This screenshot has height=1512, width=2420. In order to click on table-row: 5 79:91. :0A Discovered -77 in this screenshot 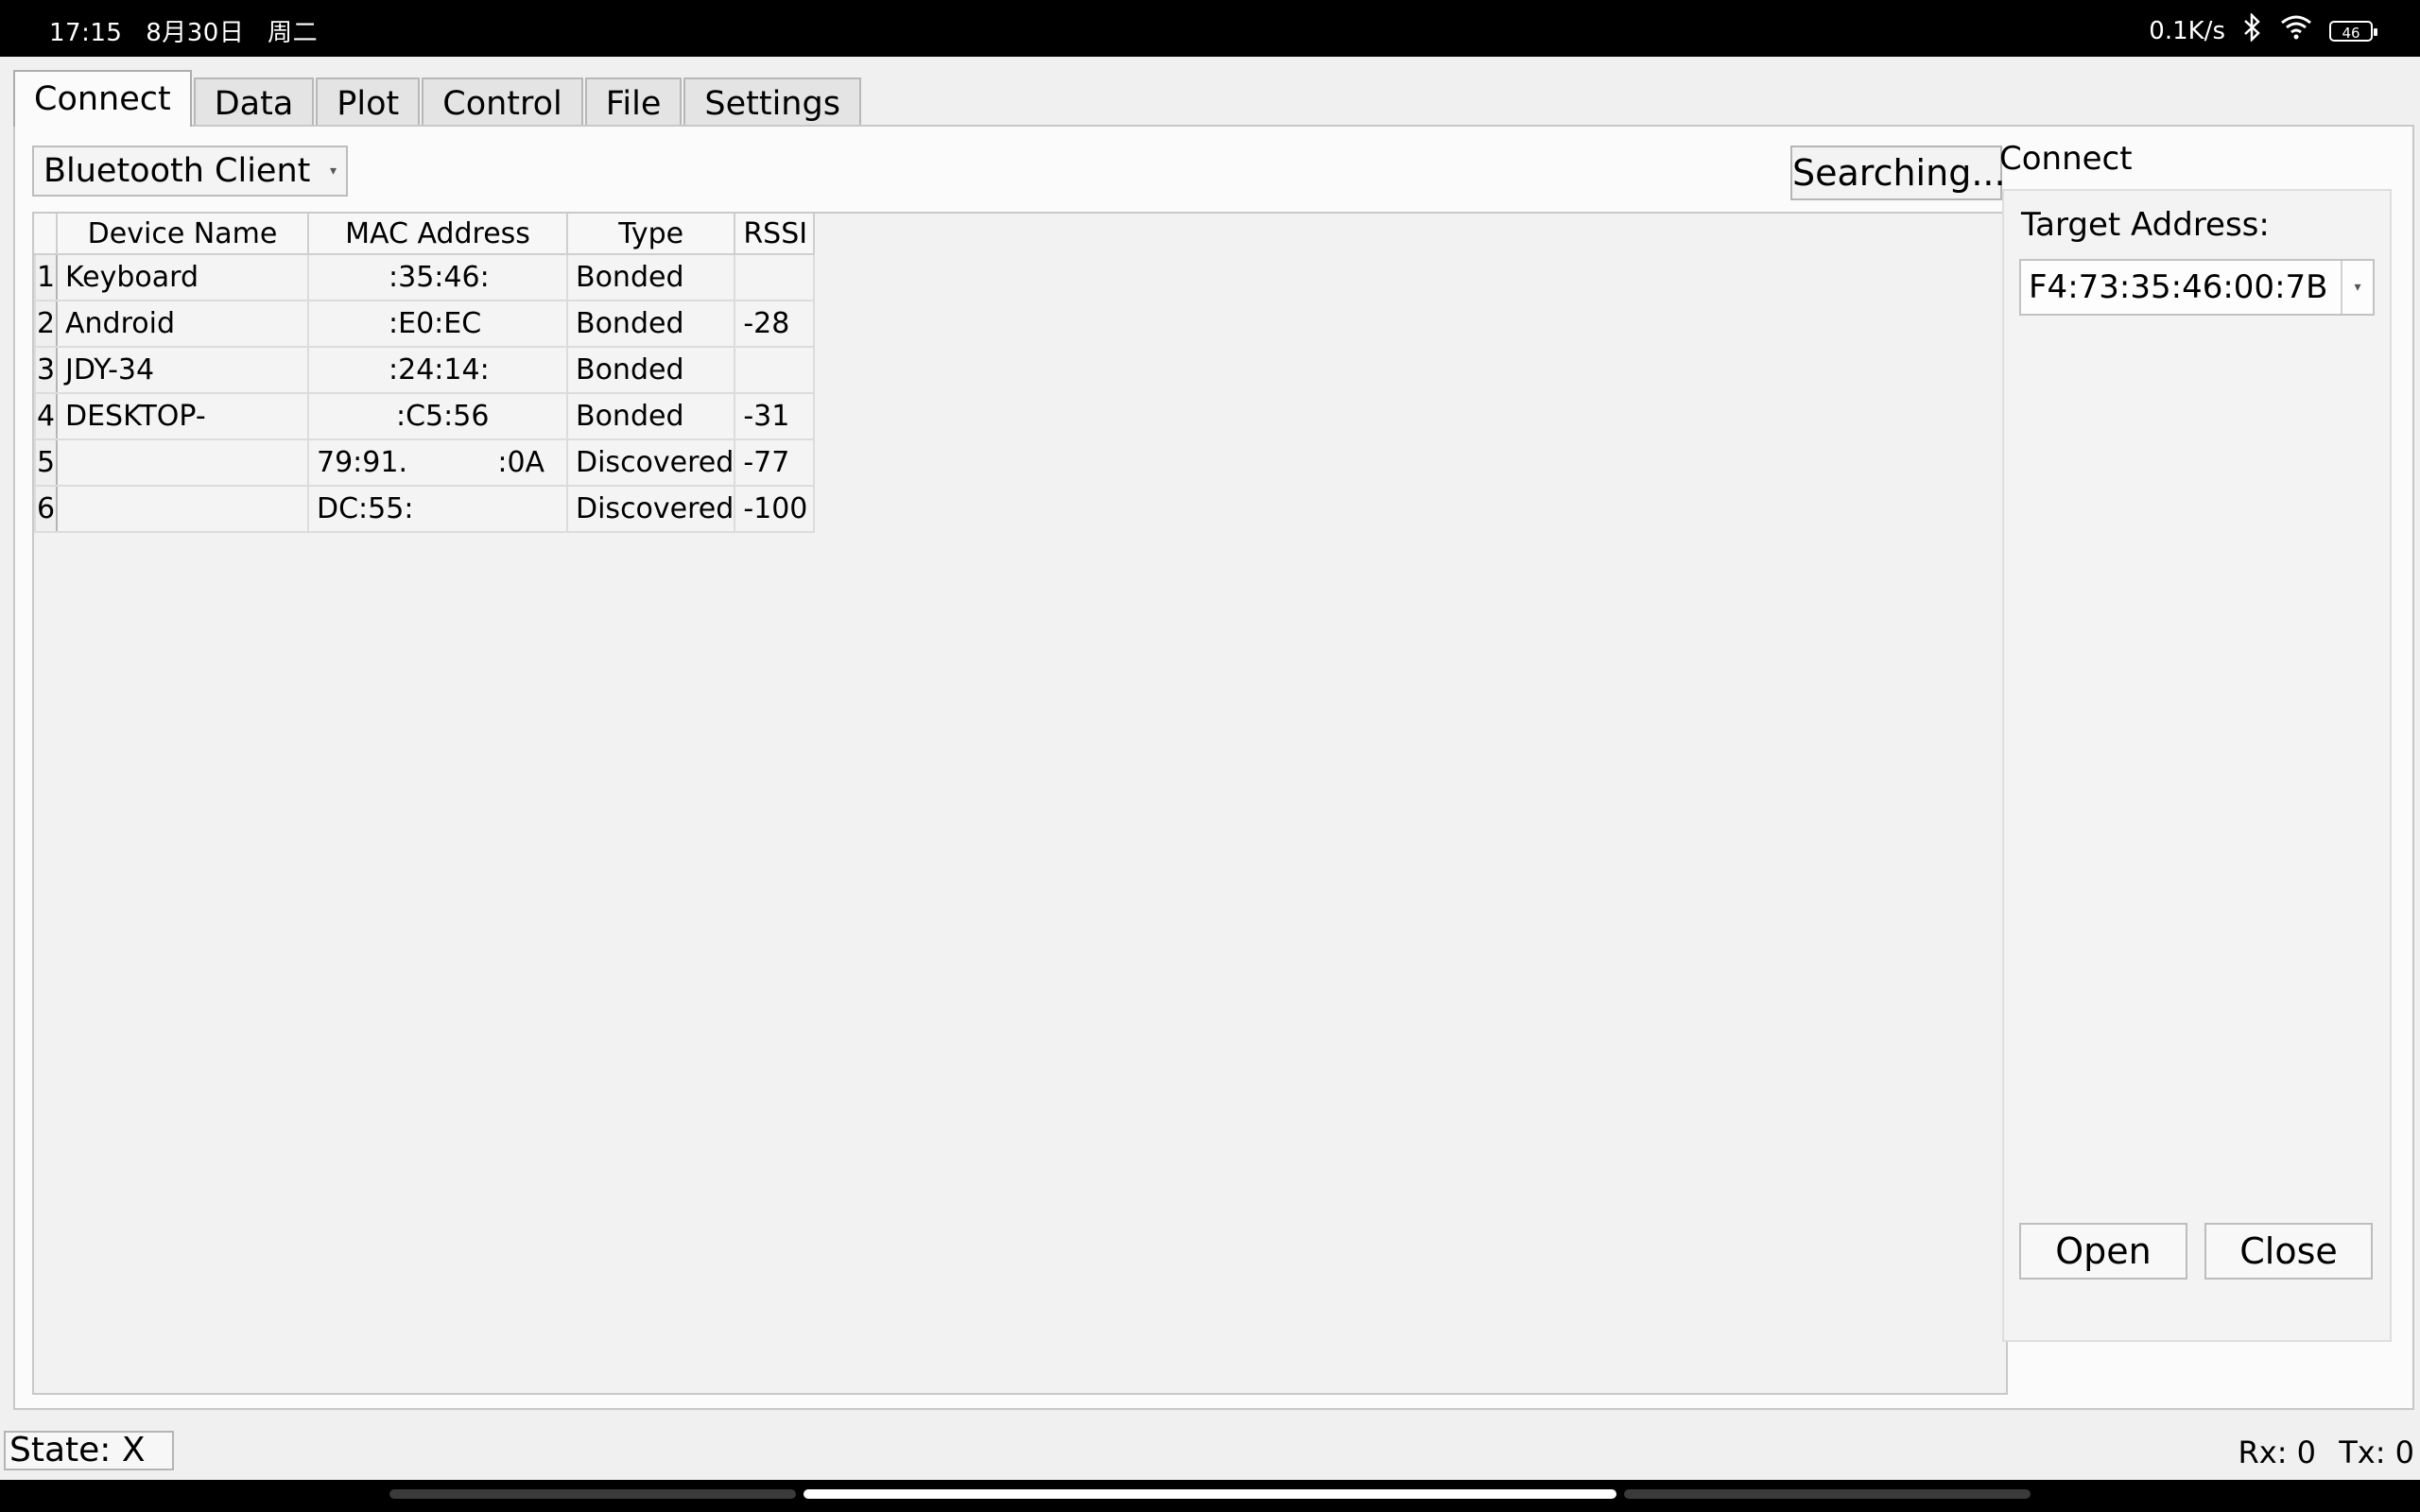, I will do `click(425, 462)`.